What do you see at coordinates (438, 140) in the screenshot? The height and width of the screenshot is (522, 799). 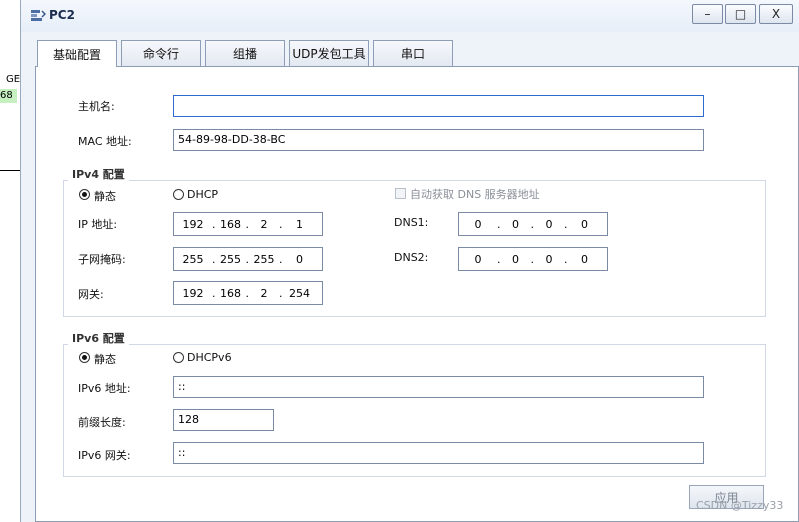 I see `mac-field: 54-89-98-DD-38-BC` at bounding box center [438, 140].